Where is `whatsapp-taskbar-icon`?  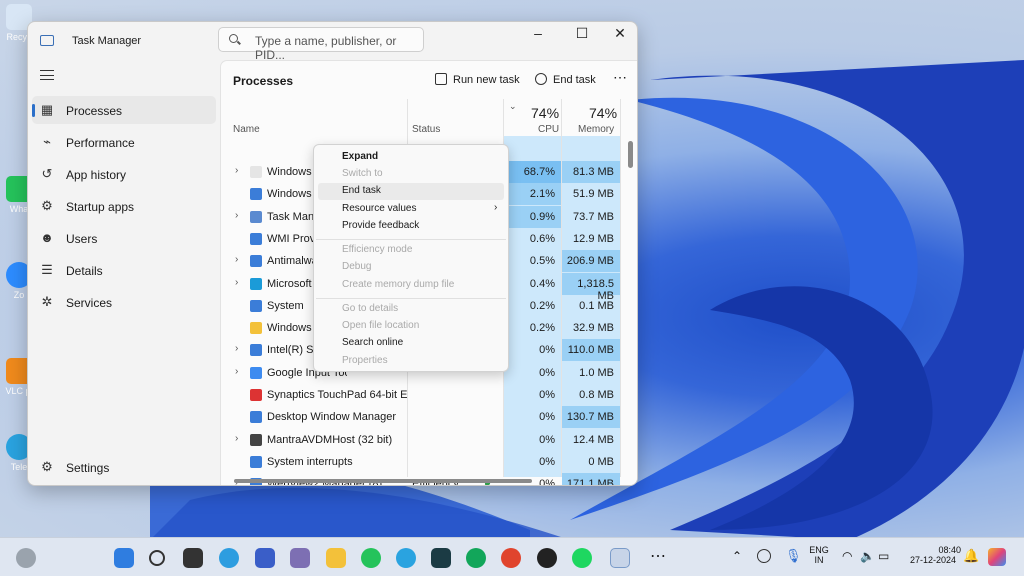 whatsapp-taskbar-icon is located at coordinates (371, 558).